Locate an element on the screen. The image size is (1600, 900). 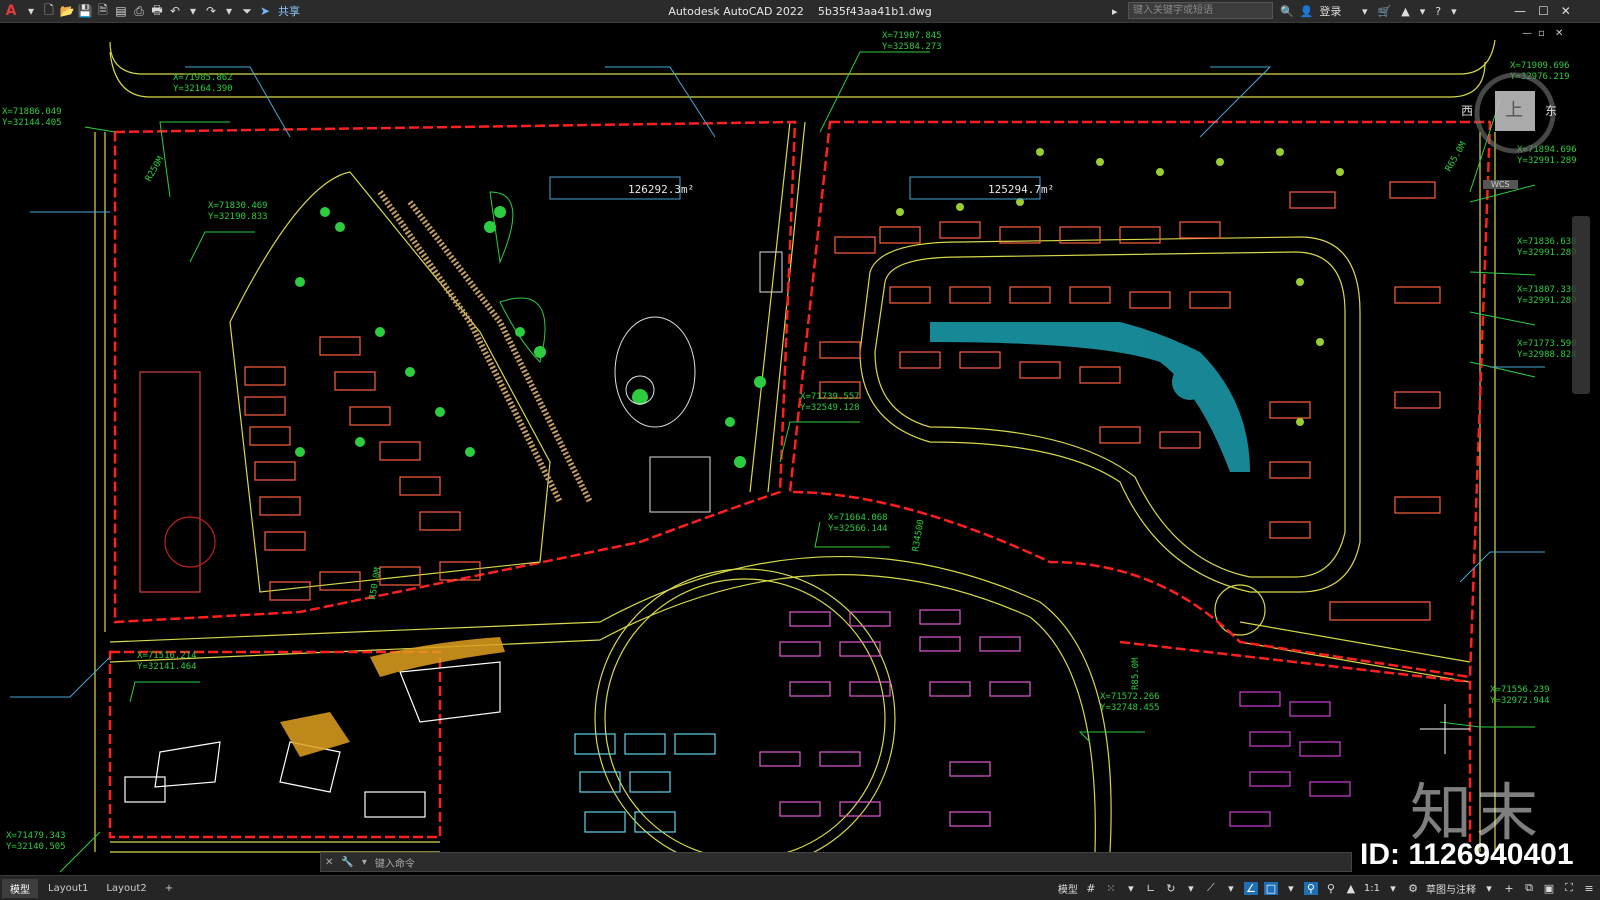
ortho-icon: ∟ is located at coordinates (1151, 888).